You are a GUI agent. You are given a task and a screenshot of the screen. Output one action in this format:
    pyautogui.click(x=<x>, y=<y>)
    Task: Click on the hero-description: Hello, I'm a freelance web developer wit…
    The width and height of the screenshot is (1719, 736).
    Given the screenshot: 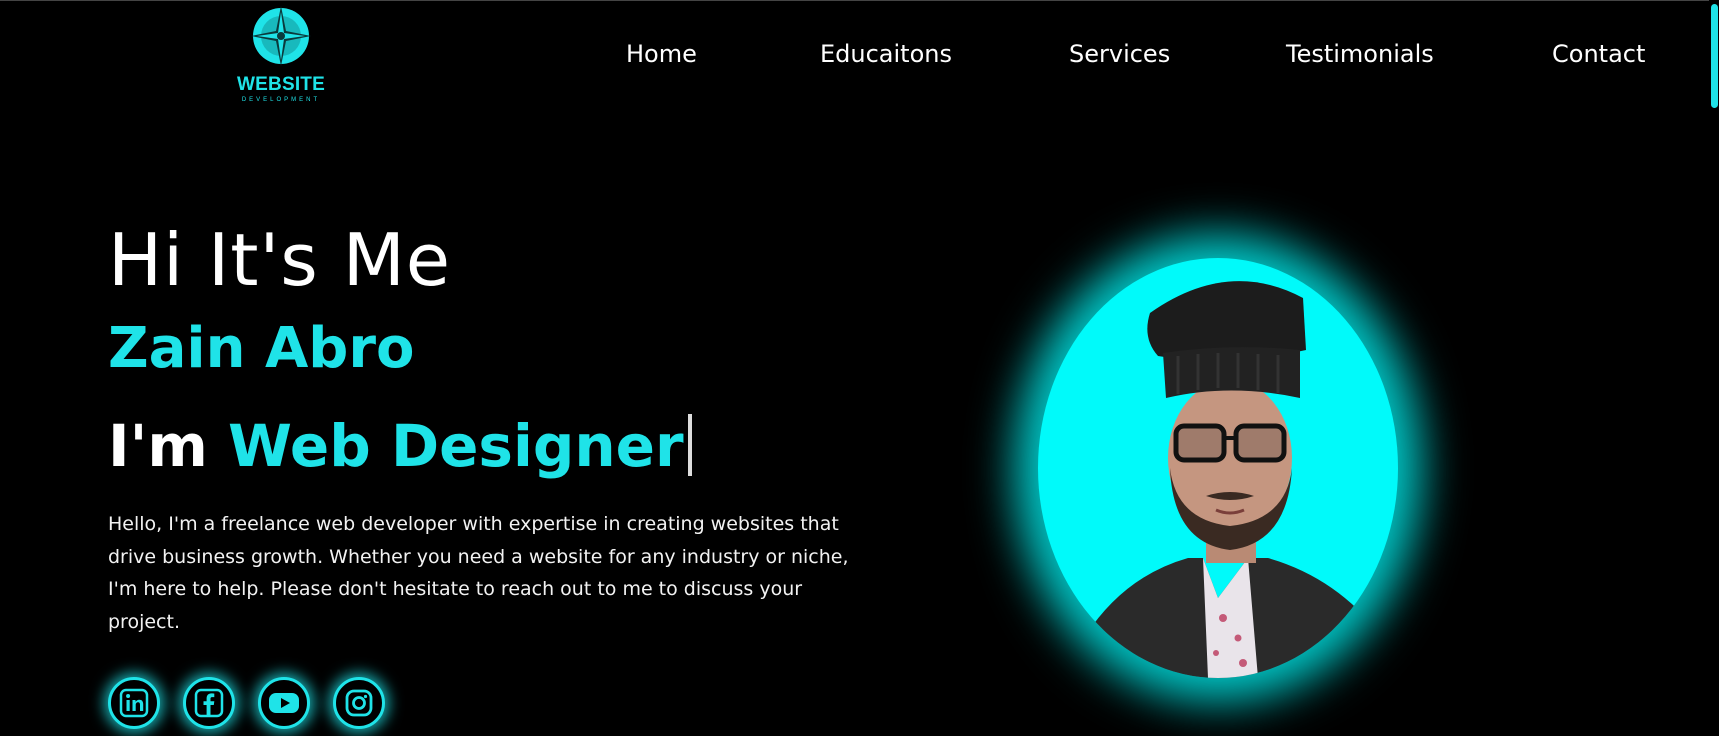 What is the action you would take?
    pyautogui.click(x=478, y=573)
    